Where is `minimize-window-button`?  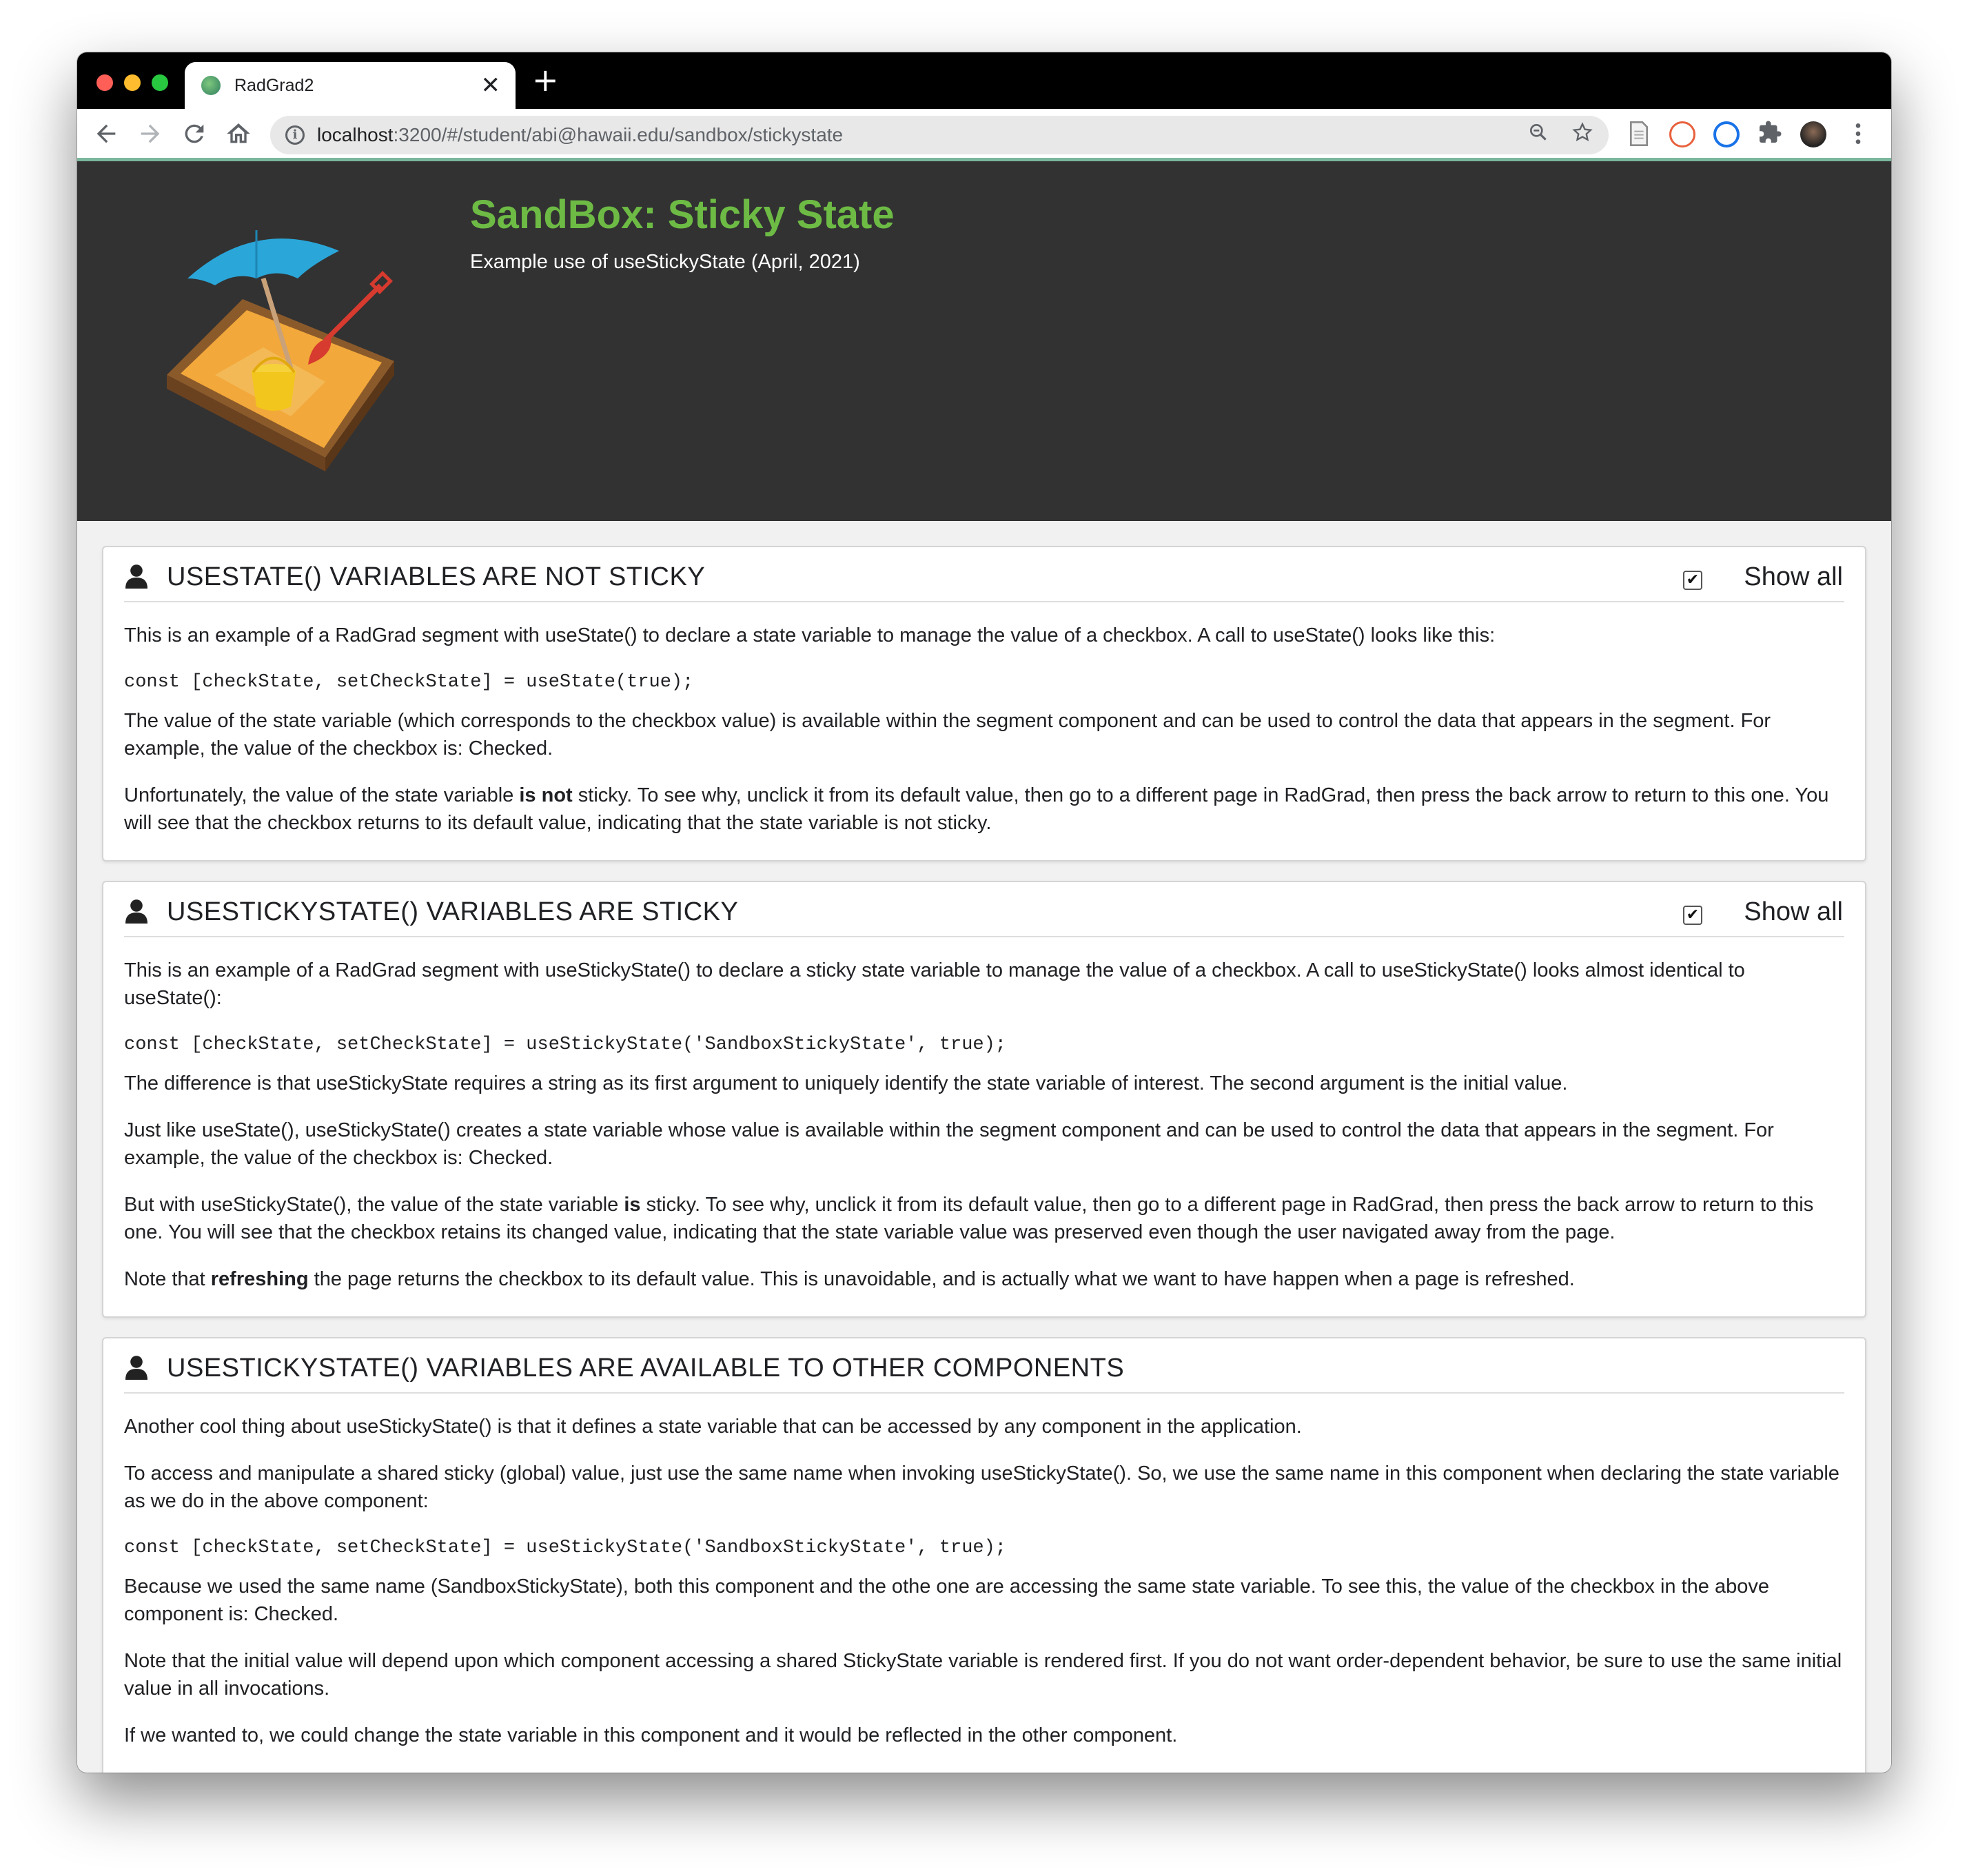 minimize-window-button is located at coordinates (132, 82).